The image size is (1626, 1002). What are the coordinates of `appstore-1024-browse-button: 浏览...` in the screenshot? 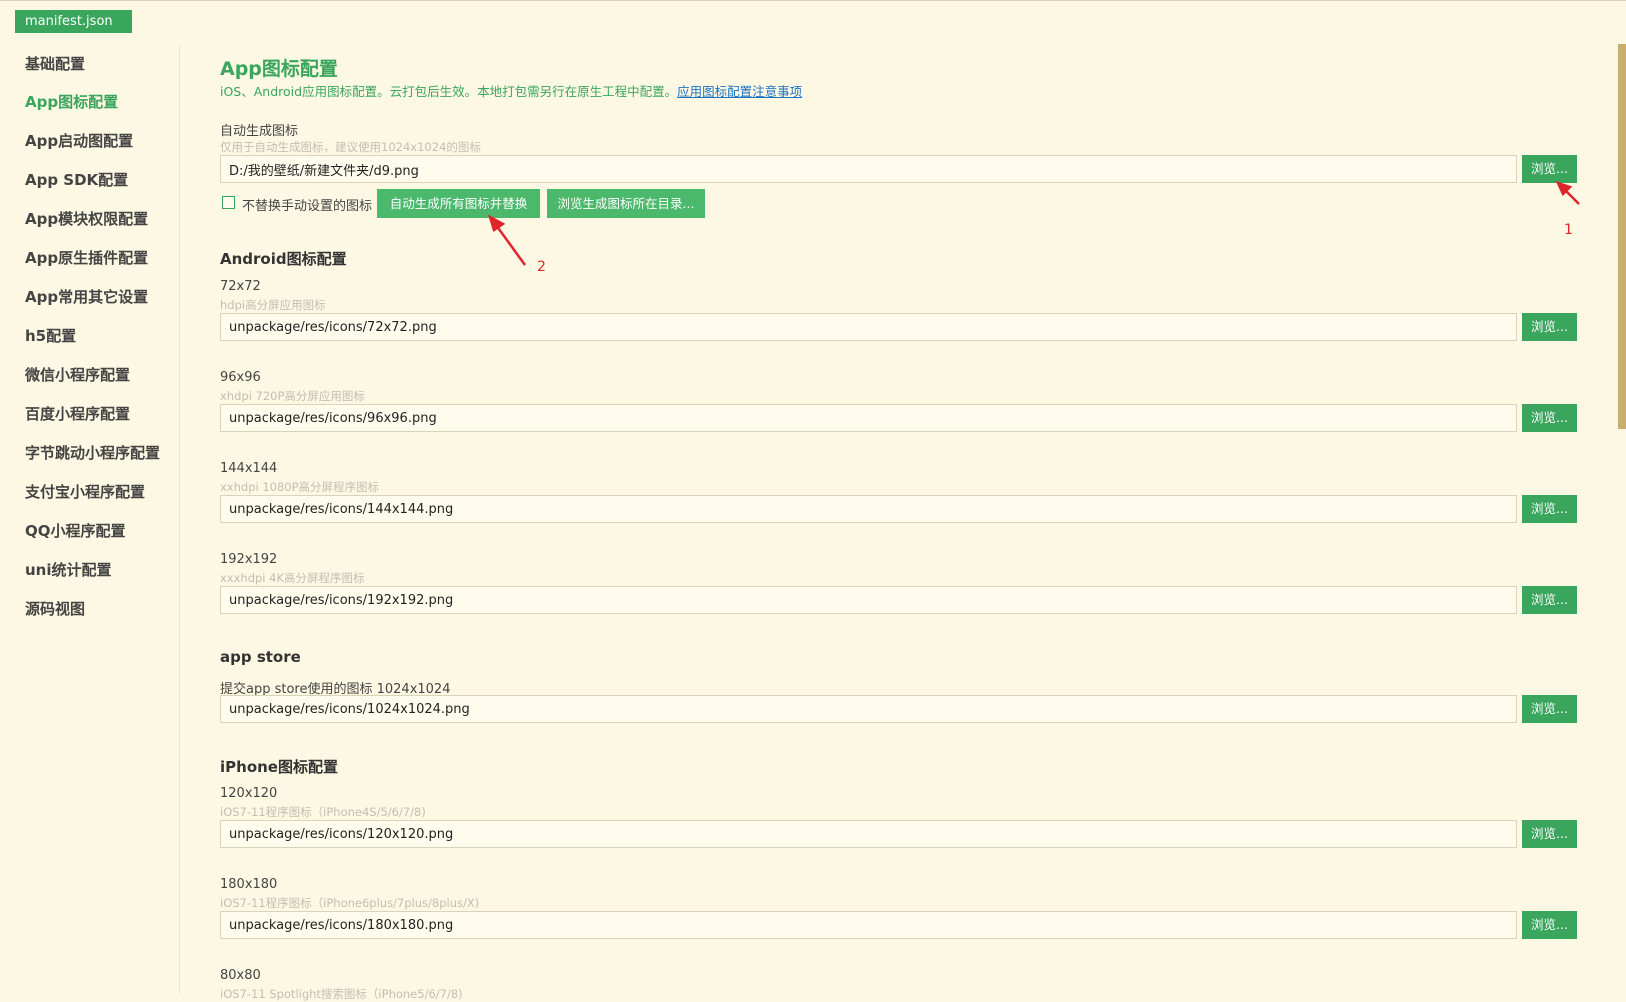 It's located at (1549, 709).